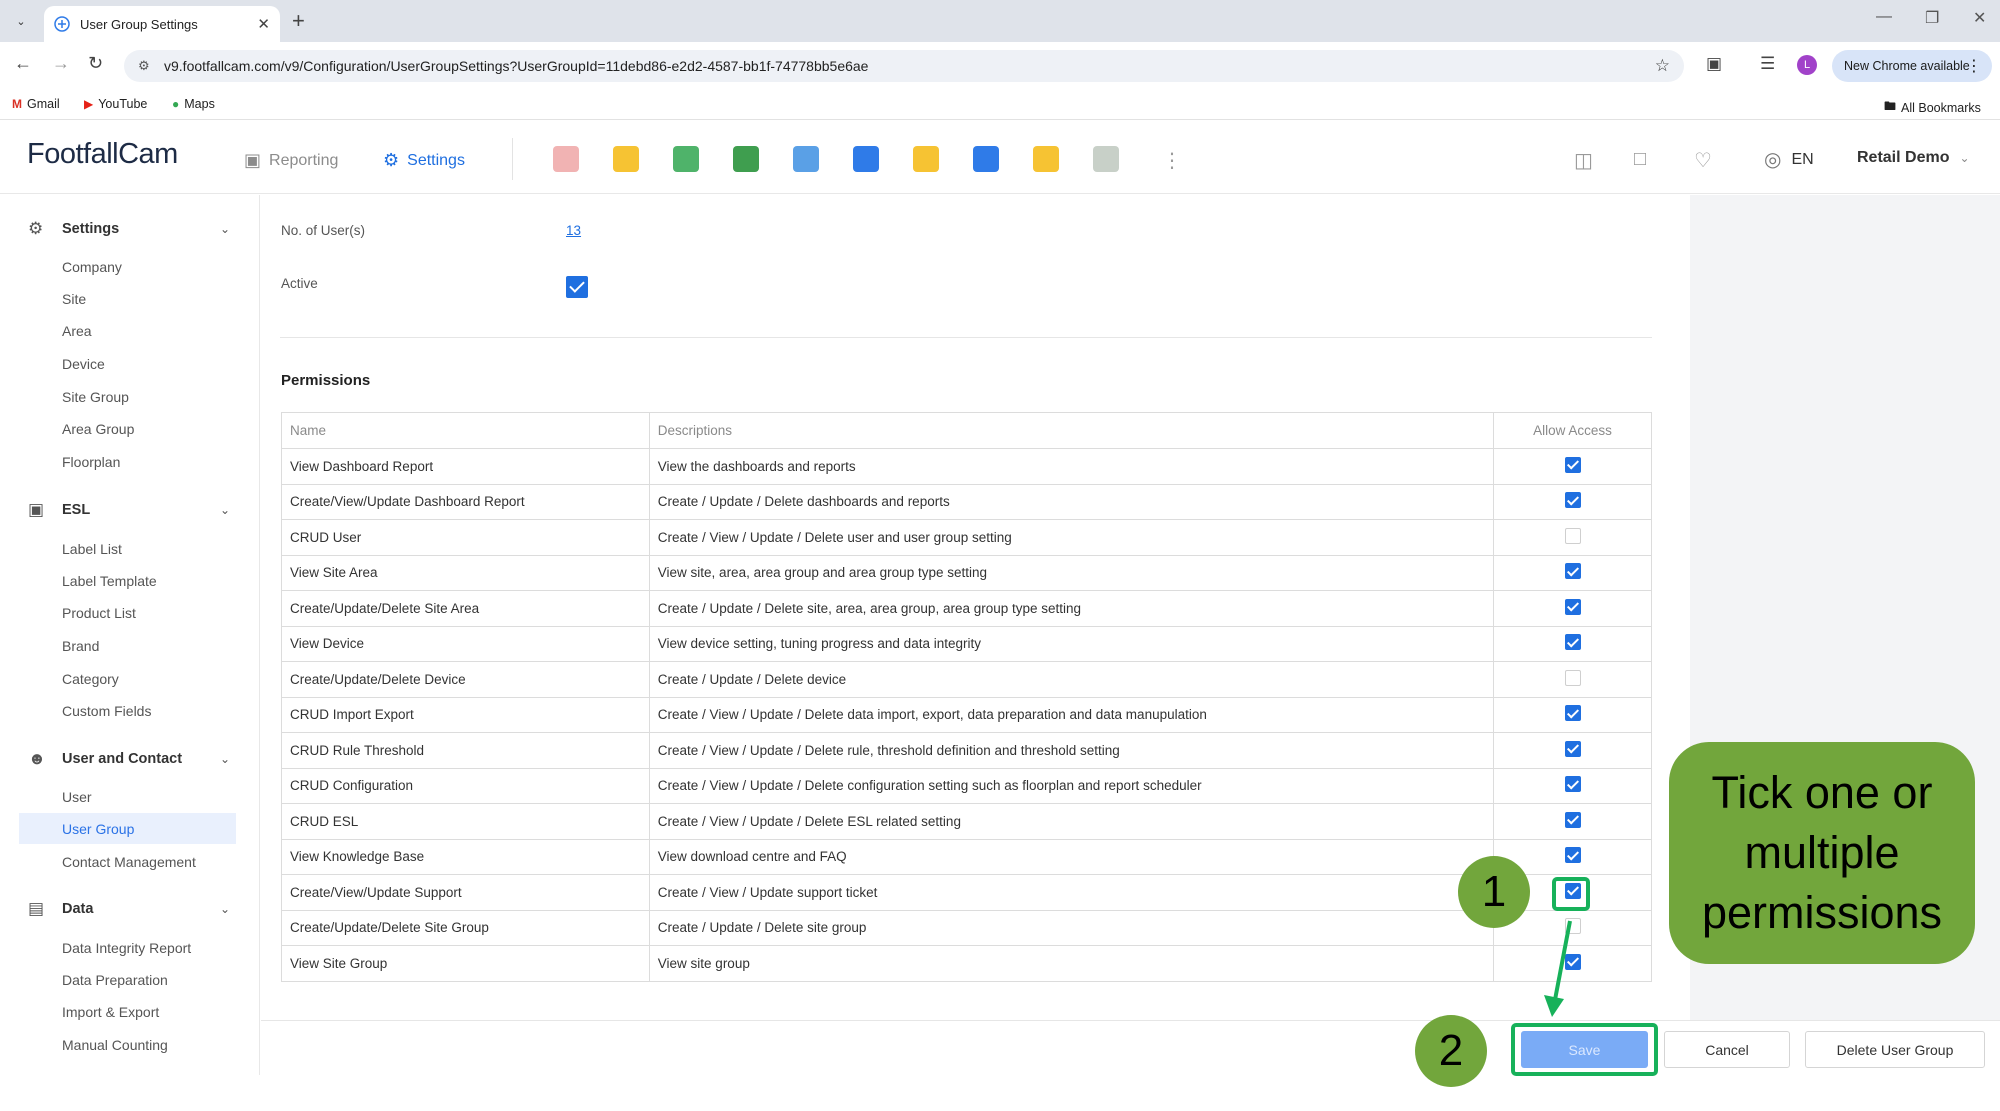 The image size is (2000, 1111). What do you see at coordinates (83, 363) in the screenshot?
I see `sidebar-item-label: Device` at bounding box center [83, 363].